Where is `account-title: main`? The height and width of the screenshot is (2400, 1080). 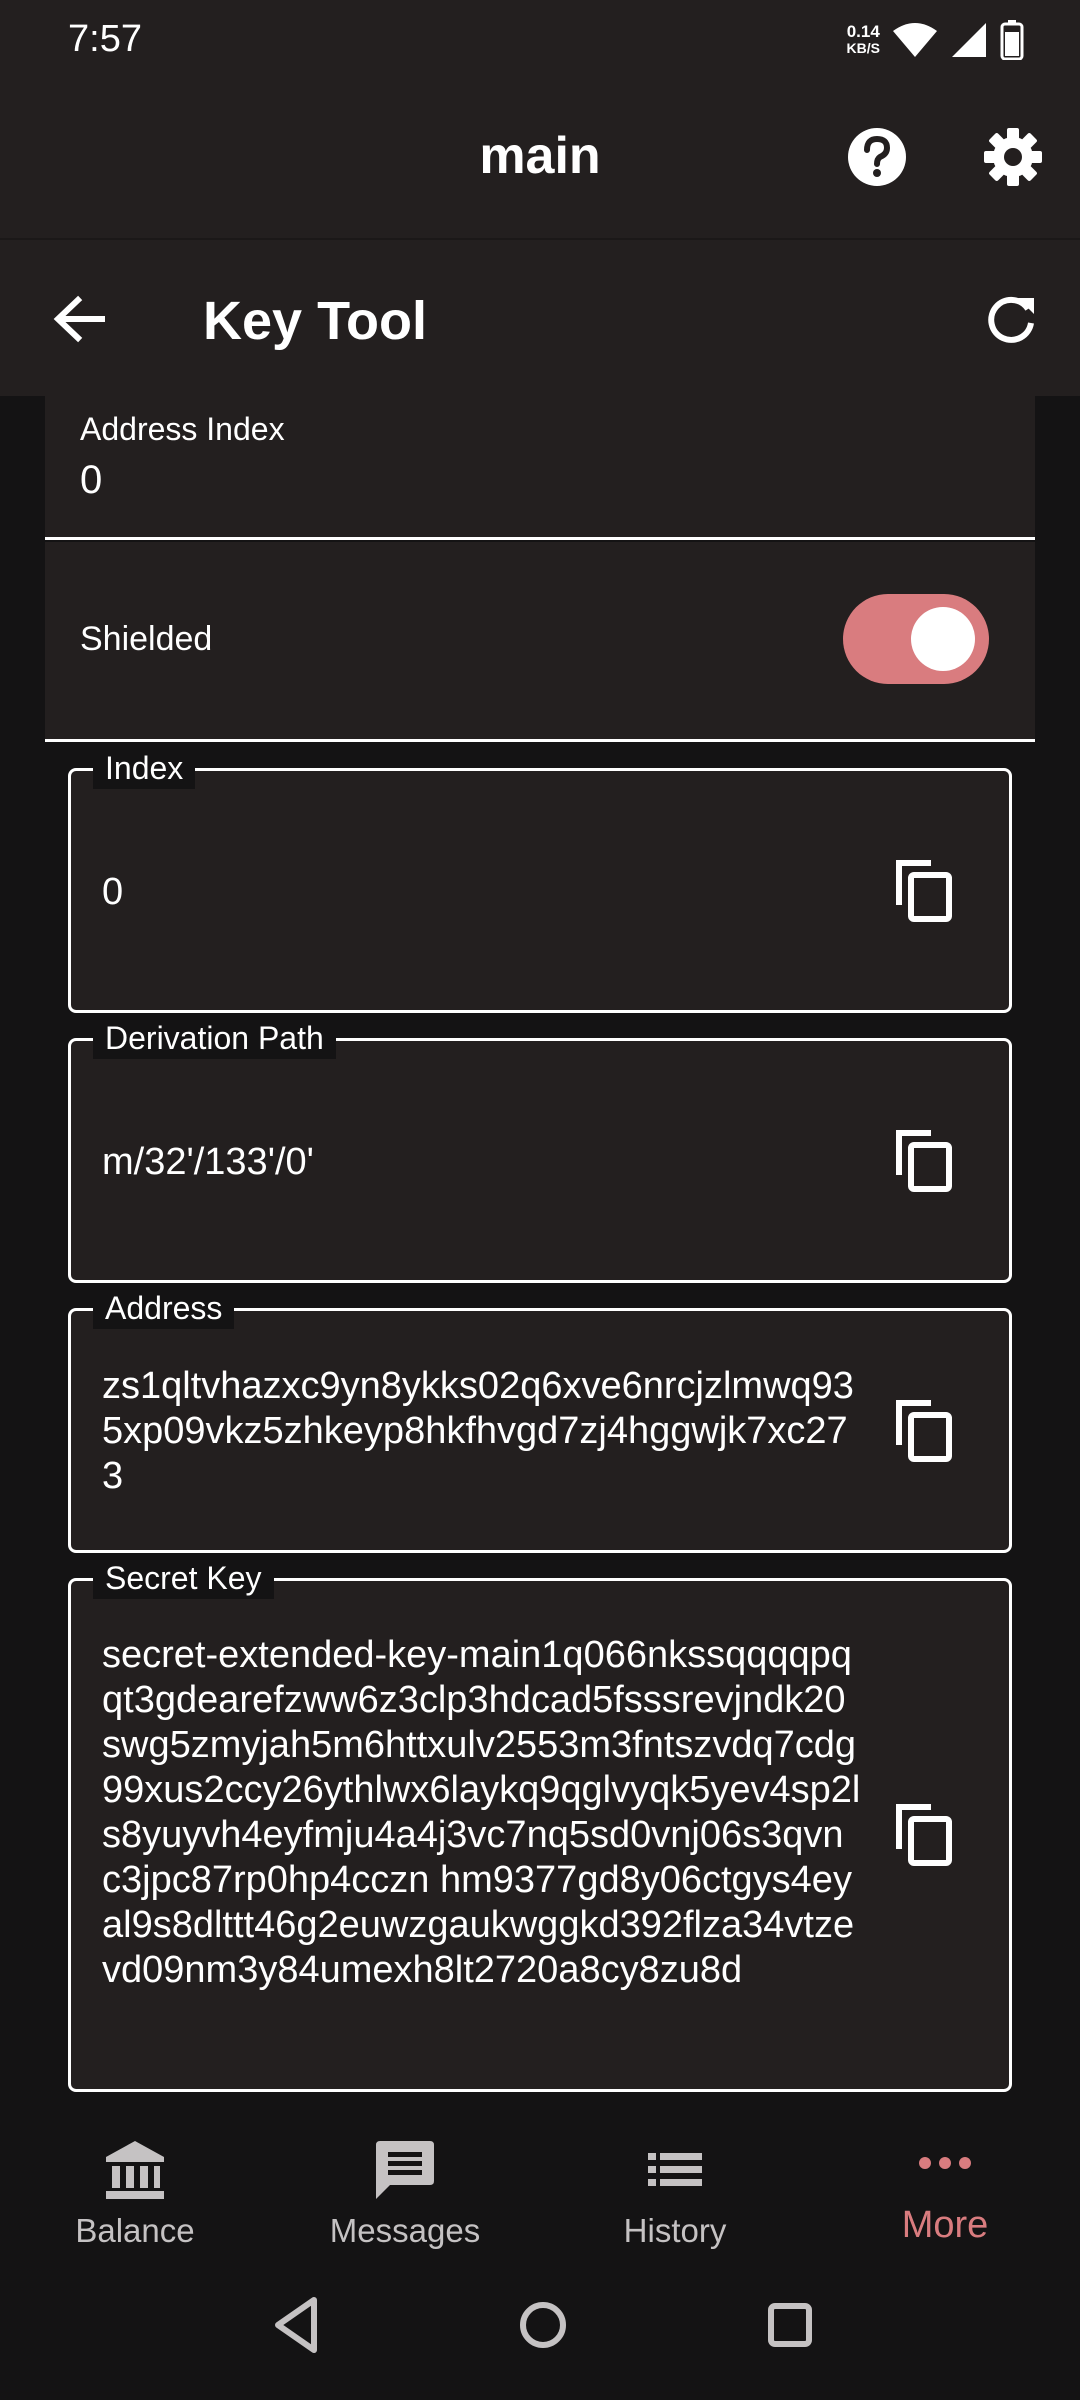 account-title: main is located at coordinates (540, 156).